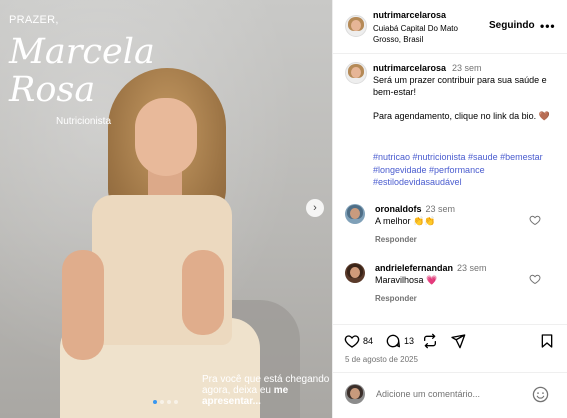  Describe the element at coordinates (450, 234) in the screenshot. I see `comment-item: oronaldofs 23 sem A melhor 👏👏 Responder` at that location.